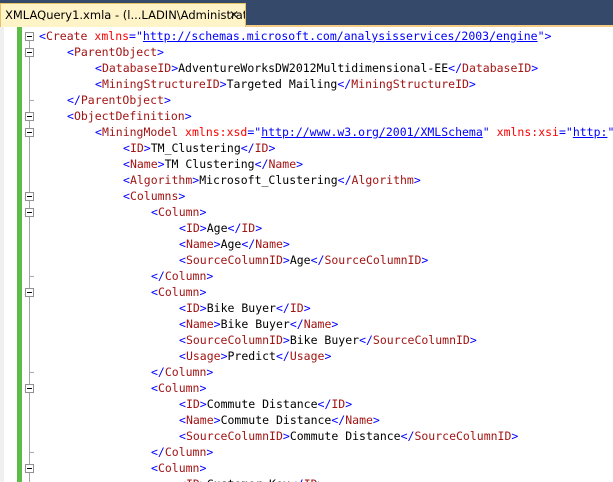 The image size is (613, 482). I want to click on close-icon: ✕, so click(234, 15).